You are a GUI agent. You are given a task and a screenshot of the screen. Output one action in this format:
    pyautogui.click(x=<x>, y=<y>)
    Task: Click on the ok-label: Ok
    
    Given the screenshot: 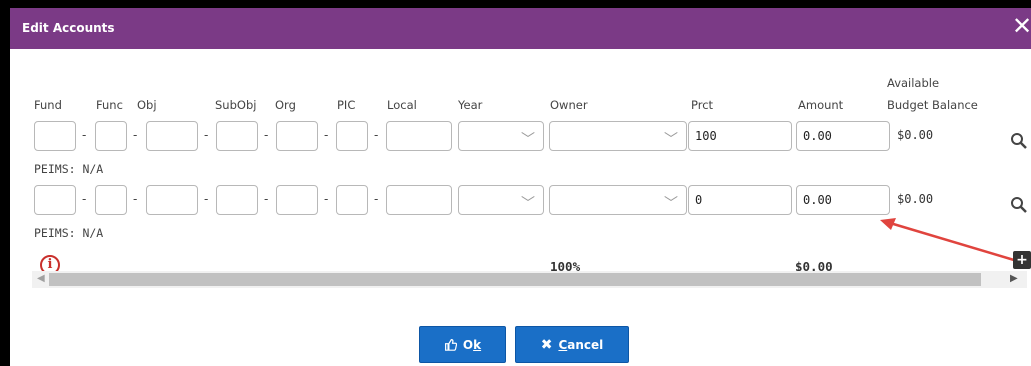 What is the action you would take?
    pyautogui.click(x=472, y=344)
    